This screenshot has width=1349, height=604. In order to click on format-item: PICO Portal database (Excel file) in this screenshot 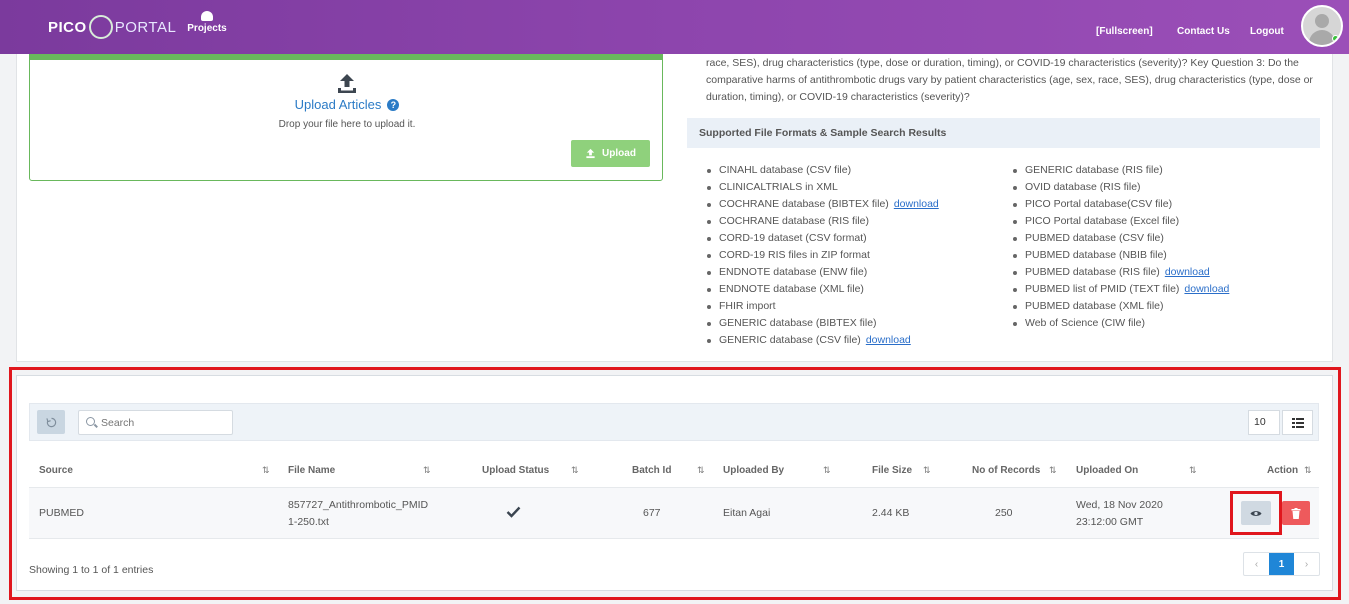, I will do `click(1120, 221)`.